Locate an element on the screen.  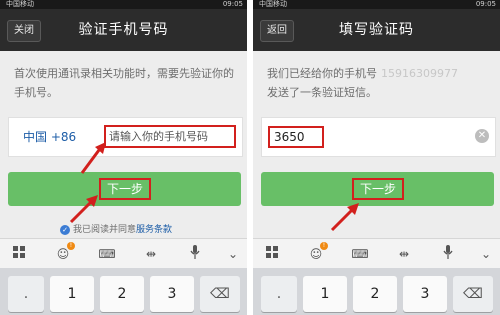
phone-input-row: 中国 +86 请输入你的手机号码 is located at coordinates (125, 137).